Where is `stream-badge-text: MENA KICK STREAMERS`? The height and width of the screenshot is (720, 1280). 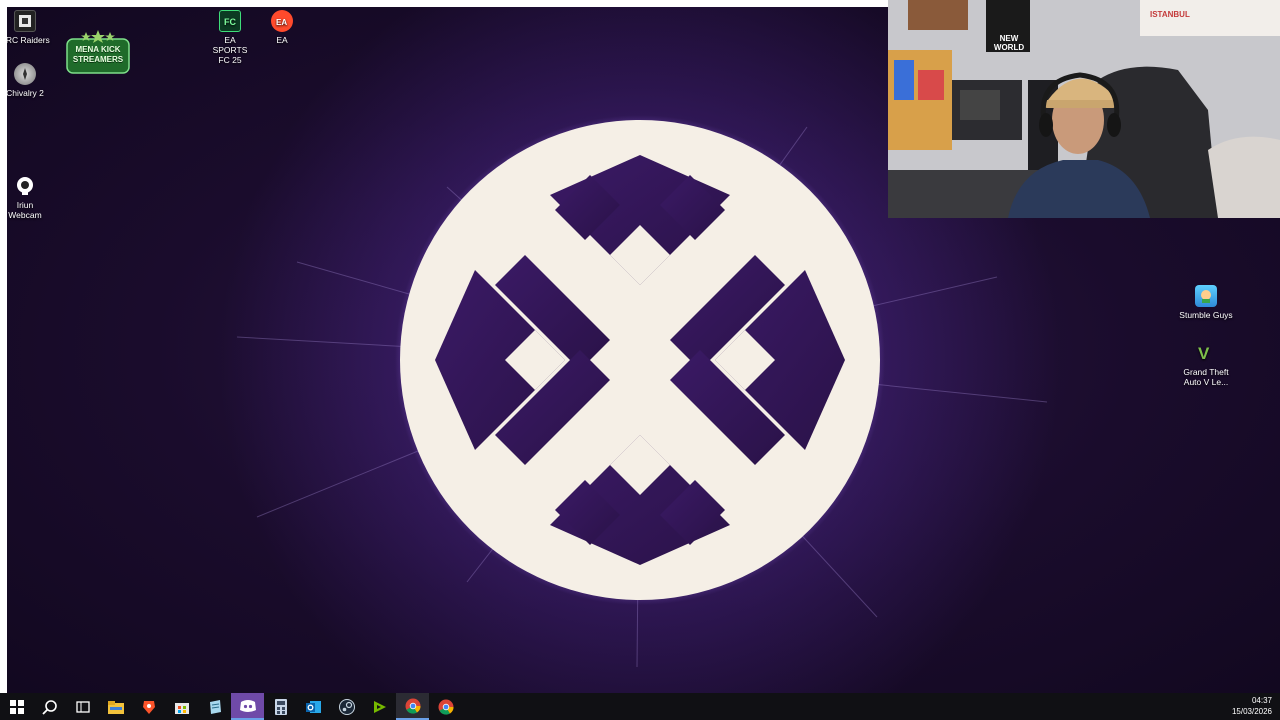
stream-badge-text: MENA KICK STREAMERS is located at coordinates (98, 54).